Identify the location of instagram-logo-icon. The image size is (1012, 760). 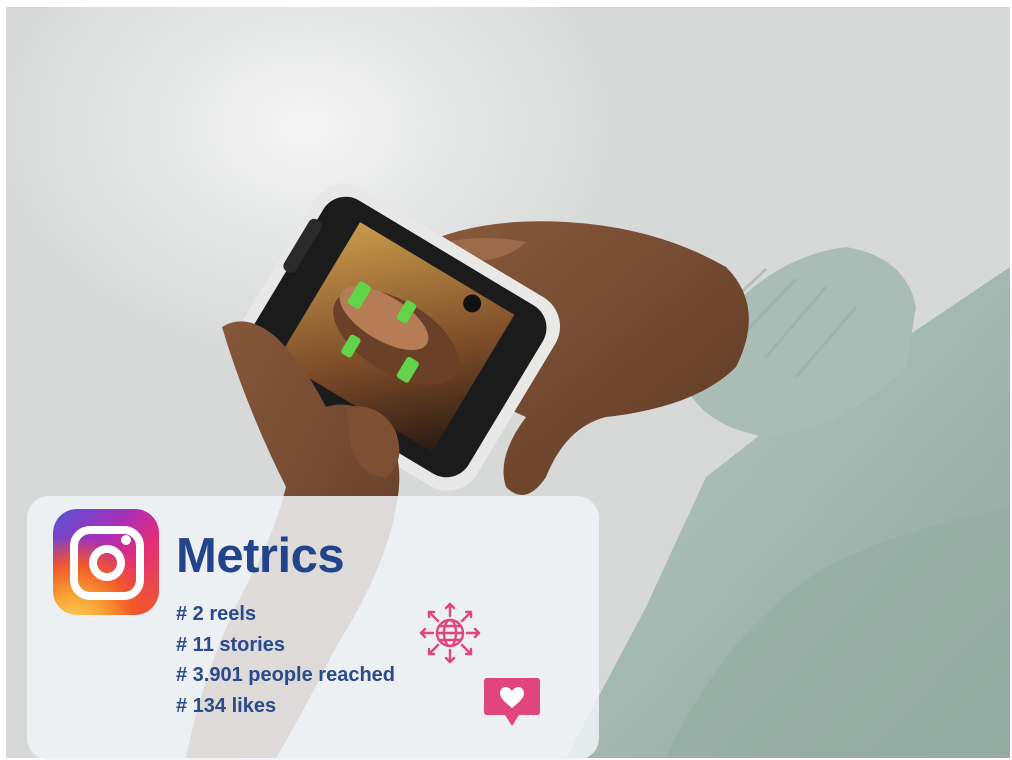
(106, 562).